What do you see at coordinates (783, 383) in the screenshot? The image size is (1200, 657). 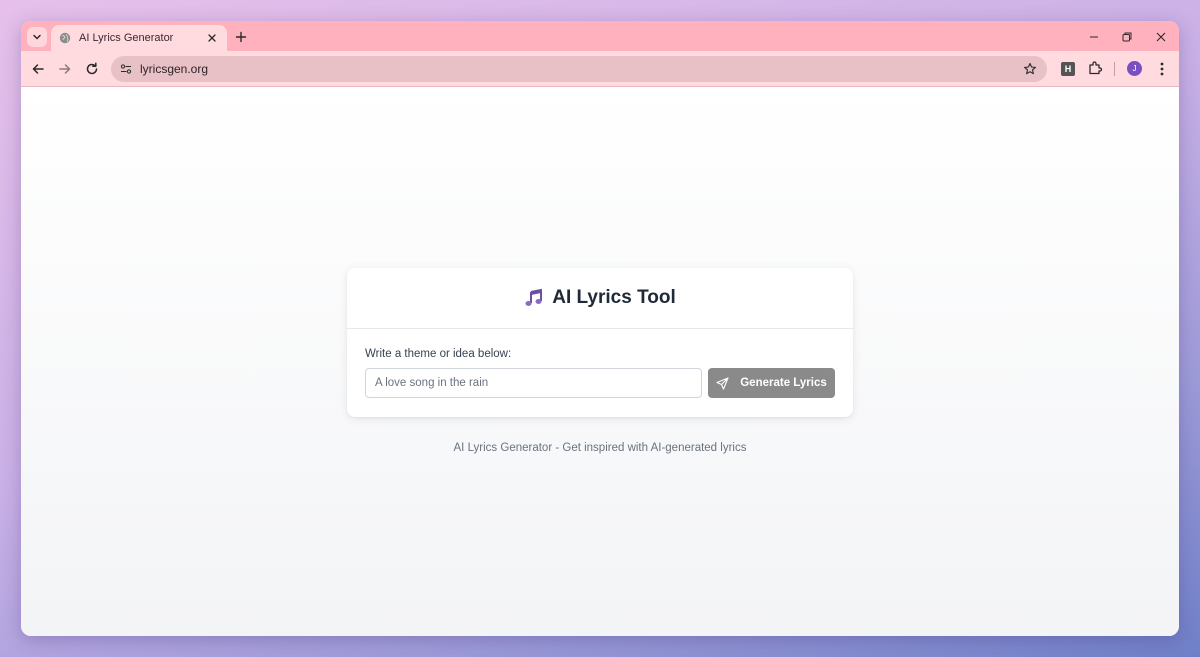 I see `generate-lyrics-label: Generate Lyrics` at bounding box center [783, 383].